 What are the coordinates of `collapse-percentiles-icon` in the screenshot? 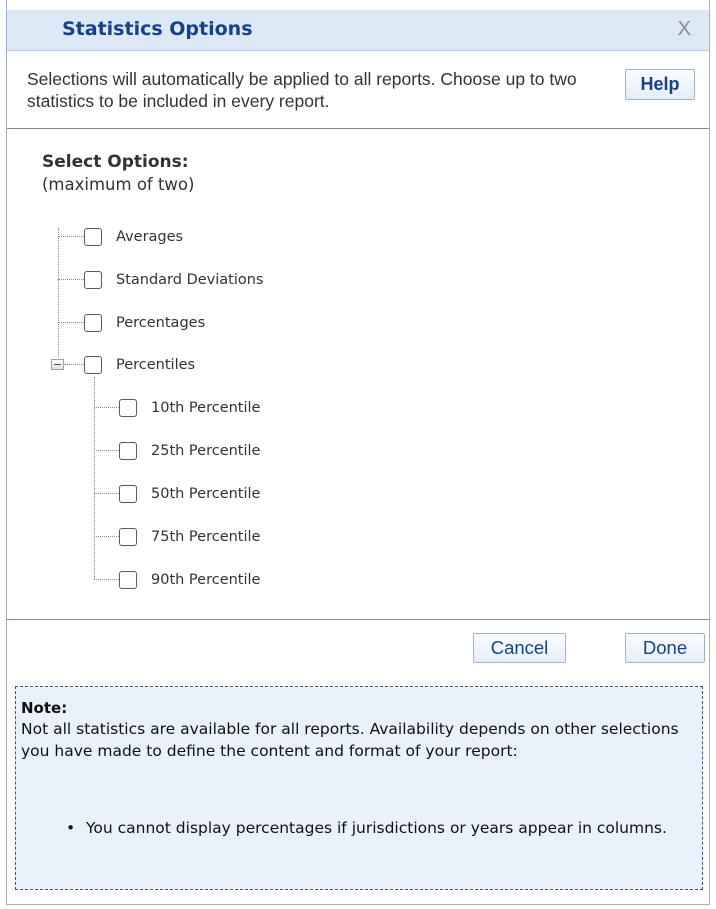 It's located at (57, 364).